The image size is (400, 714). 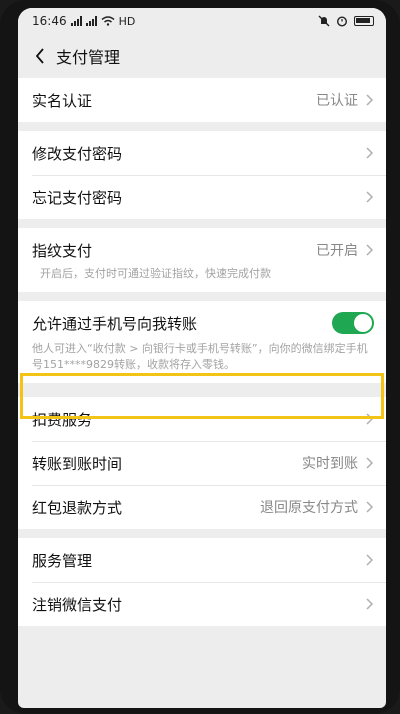 What do you see at coordinates (77, 507) in the screenshot?
I see `refund-method-label: 红包退款方式` at bounding box center [77, 507].